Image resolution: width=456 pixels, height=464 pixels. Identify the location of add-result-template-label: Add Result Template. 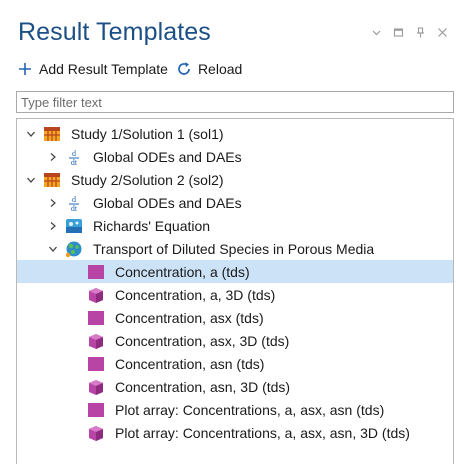
(103, 69).